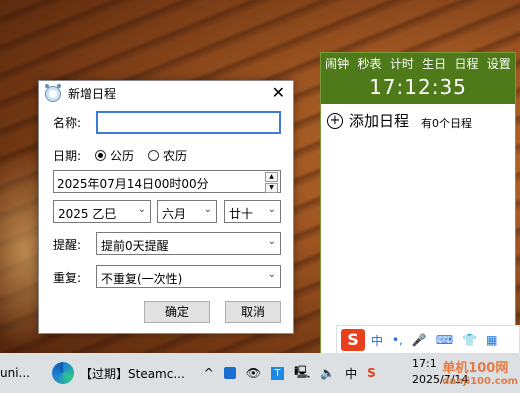 This screenshot has width=520, height=393. What do you see at coordinates (278, 93) in the screenshot?
I see `close-icon: ✕` at bounding box center [278, 93].